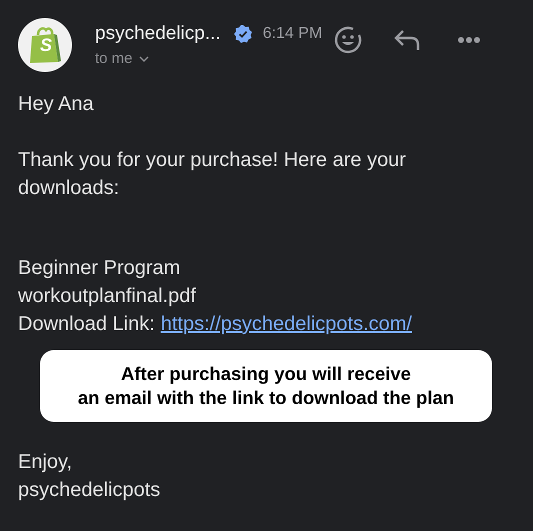  Describe the element at coordinates (286, 324) in the screenshot. I see `download-link: https://psychedelicpots.com/` at that location.